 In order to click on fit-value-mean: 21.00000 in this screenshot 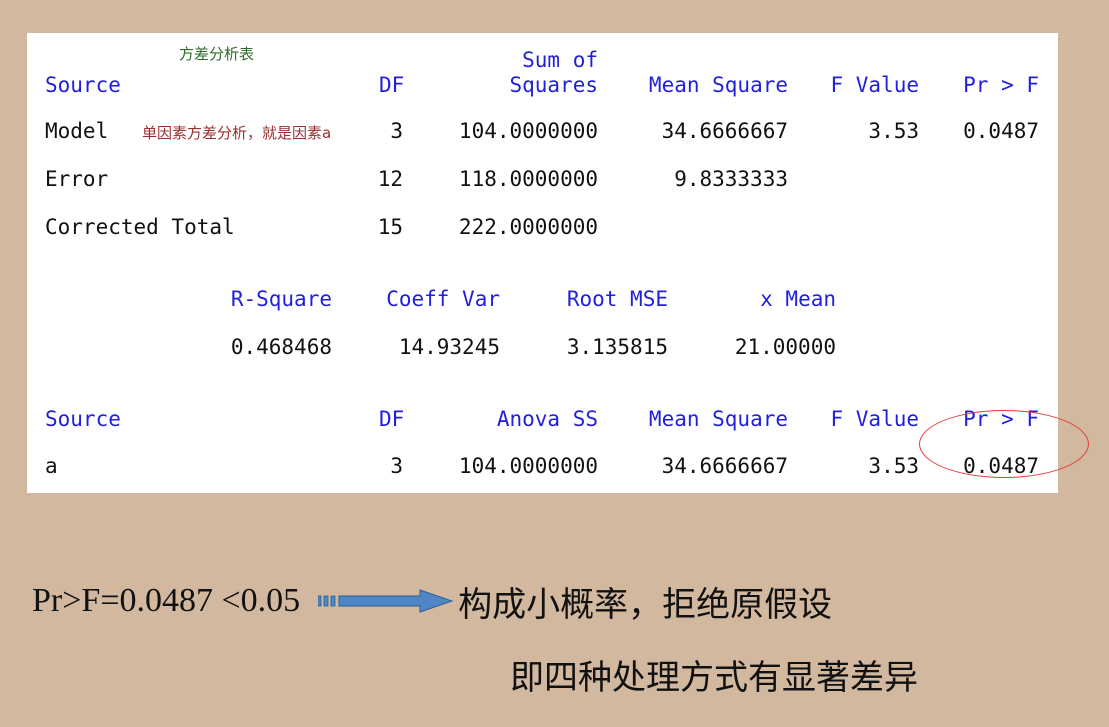, I will do `click(785, 347)`.